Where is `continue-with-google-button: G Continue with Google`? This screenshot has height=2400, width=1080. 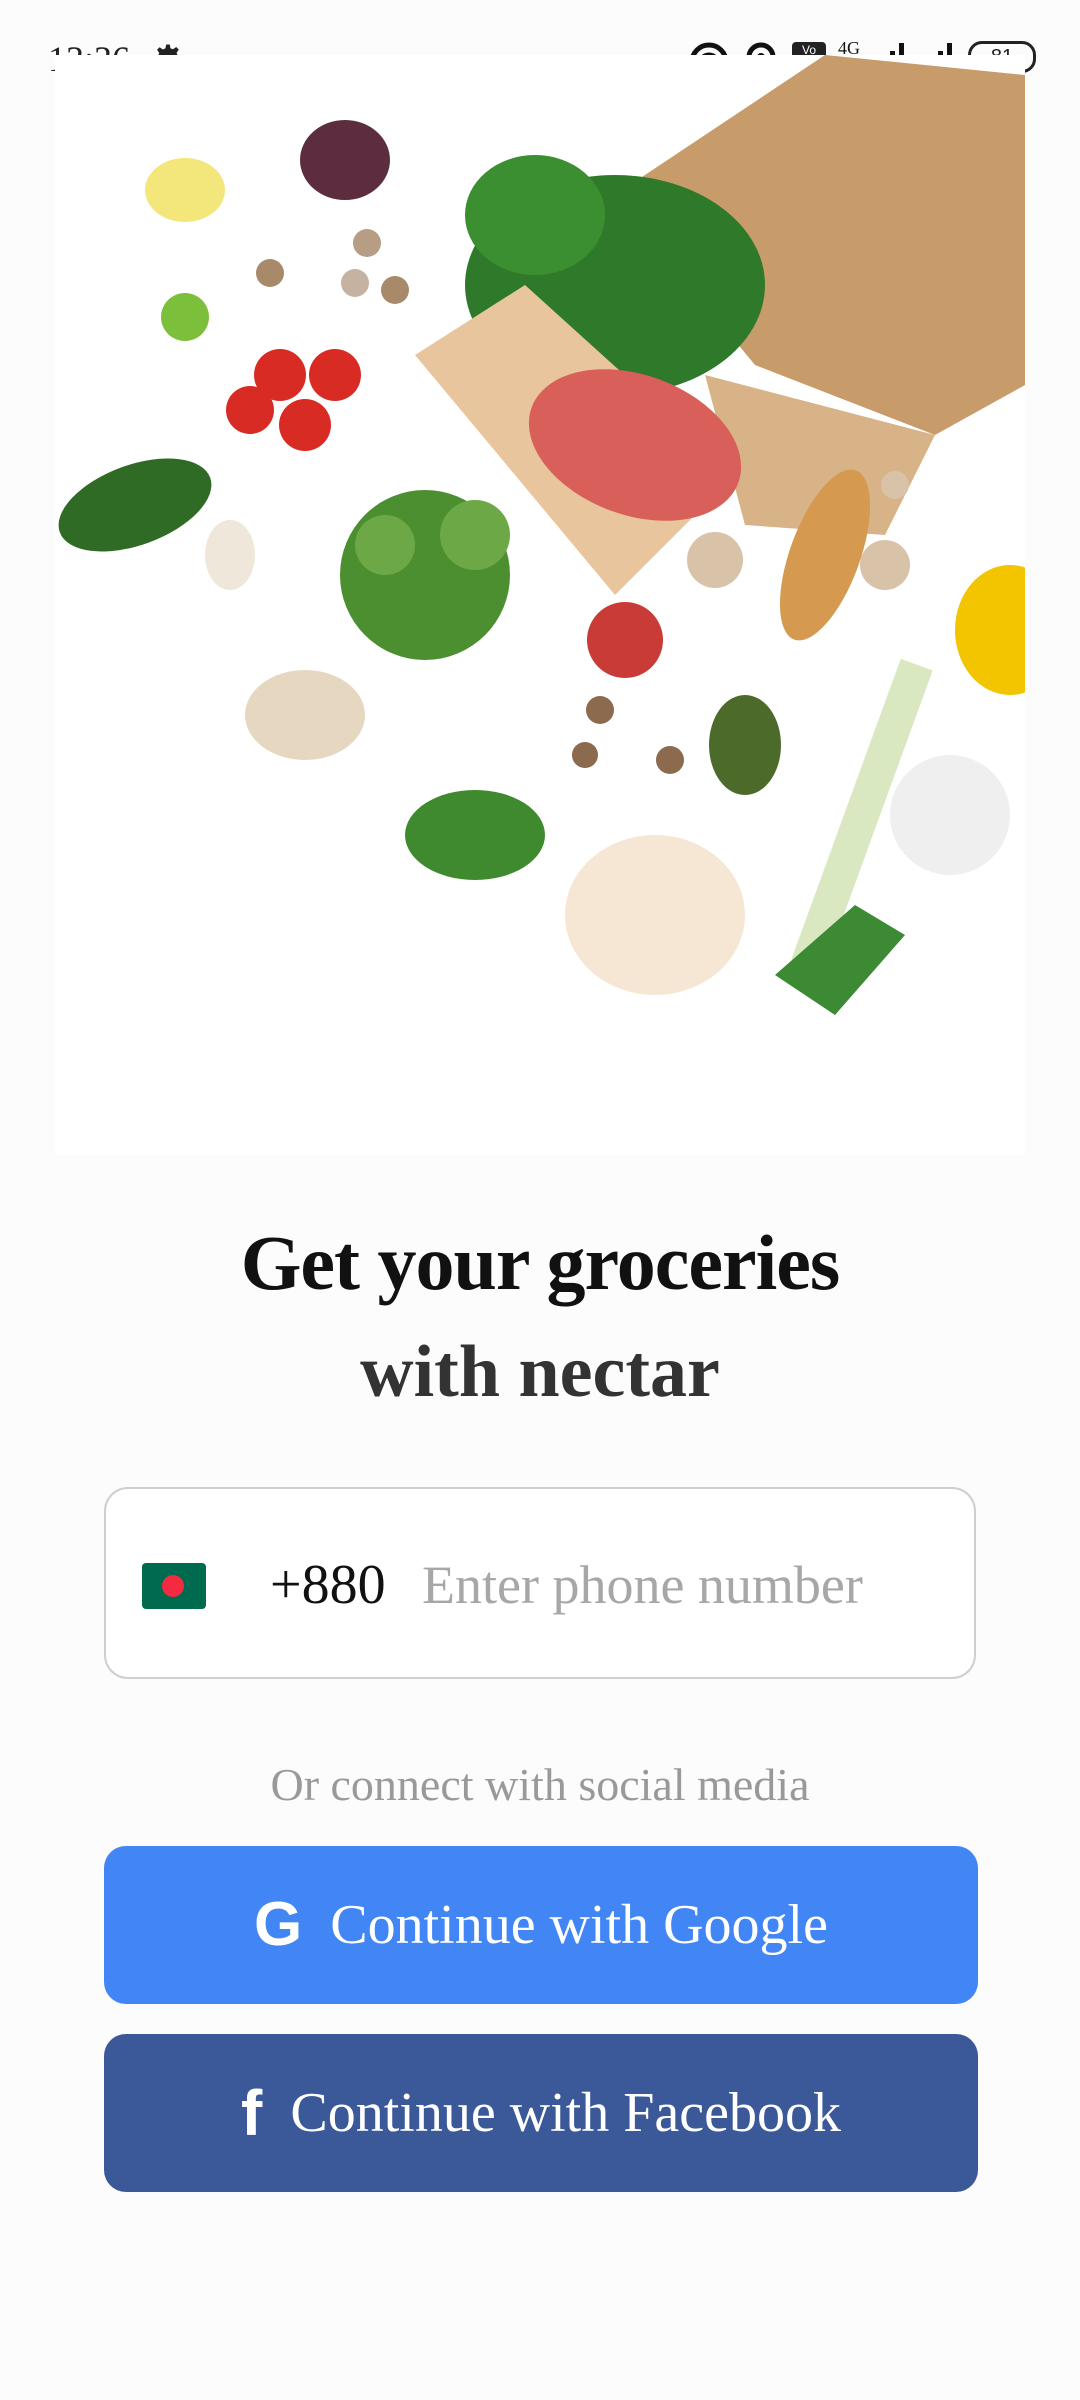
continue-with-google-button: G Continue with Google is located at coordinates (541, 1925).